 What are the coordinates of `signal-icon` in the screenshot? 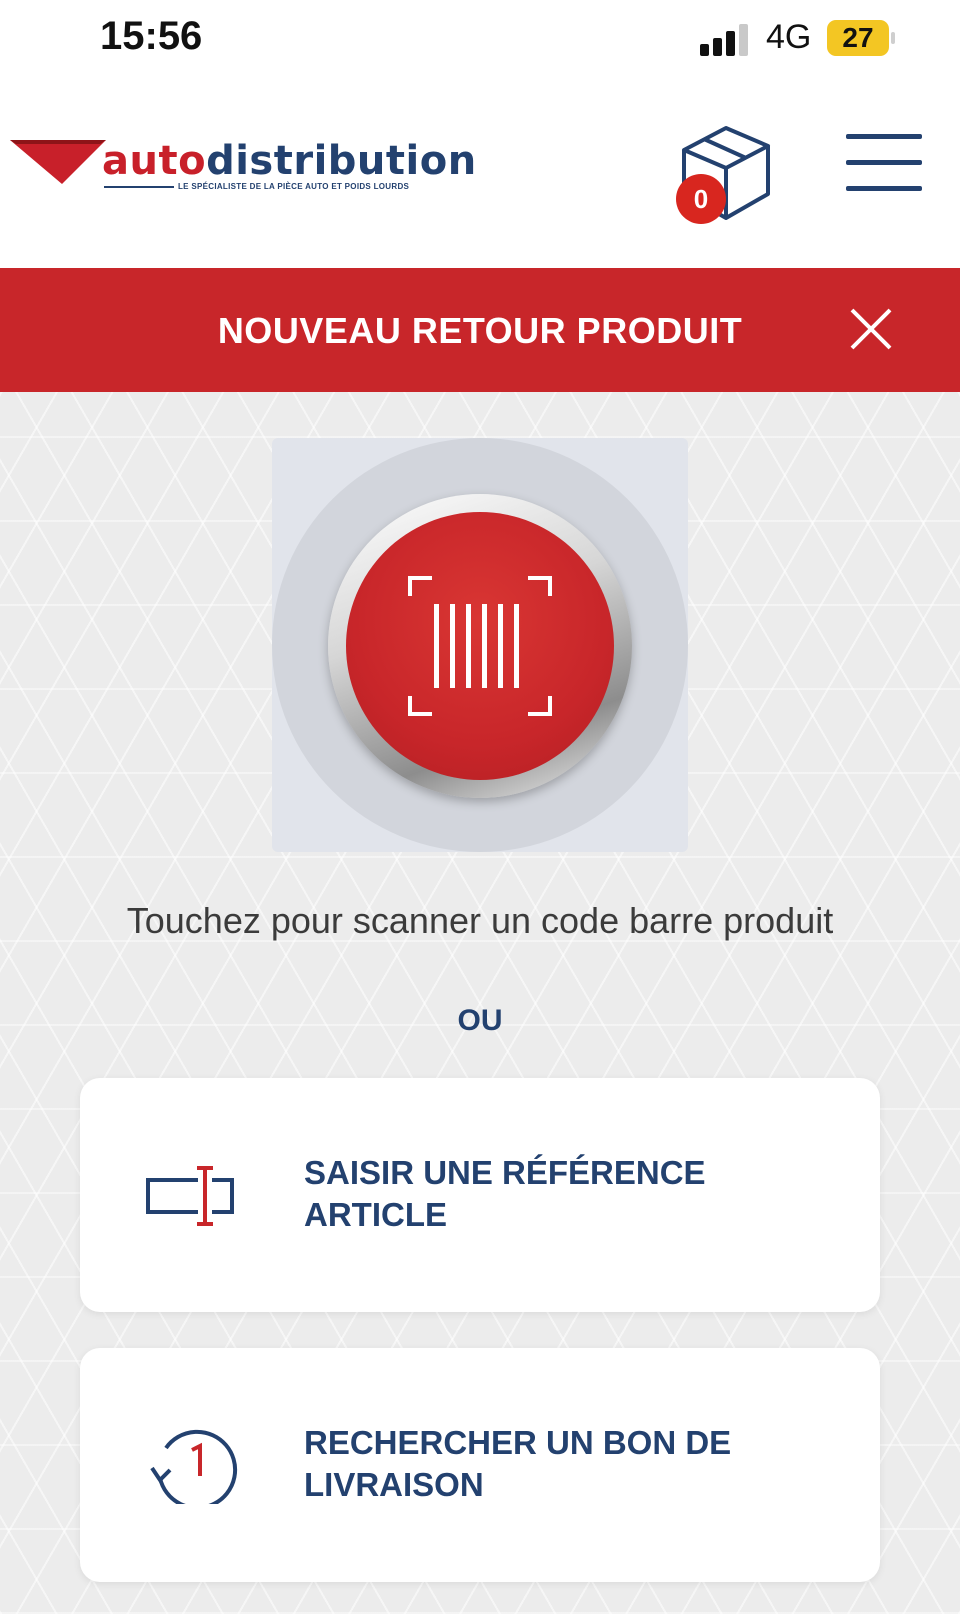 It's located at (724, 40).